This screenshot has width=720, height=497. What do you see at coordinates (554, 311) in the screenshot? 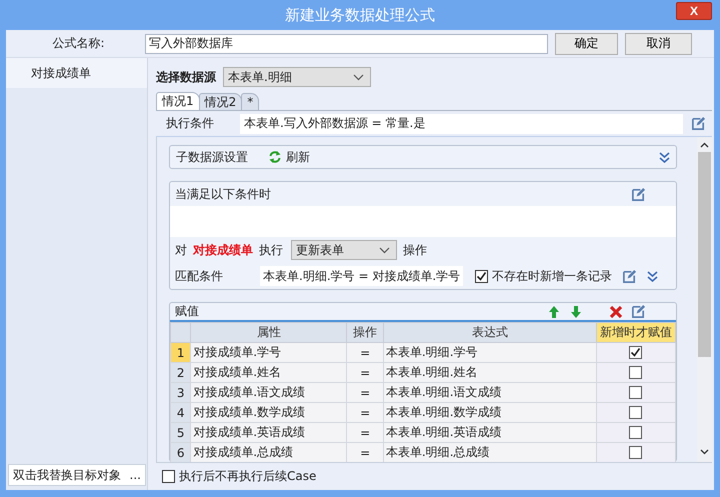
I see `up-arrow-icon` at bounding box center [554, 311].